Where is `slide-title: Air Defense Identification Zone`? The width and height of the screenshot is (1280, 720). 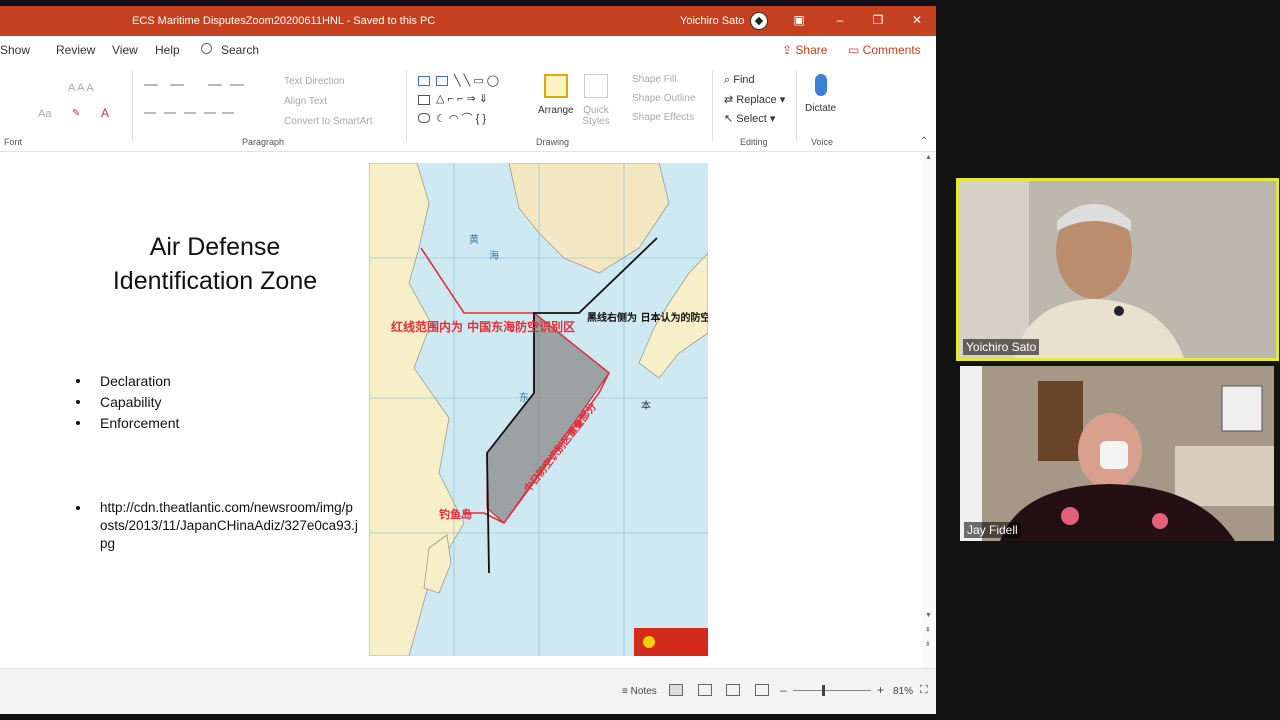 slide-title: Air Defense Identification Zone is located at coordinates (215, 264).